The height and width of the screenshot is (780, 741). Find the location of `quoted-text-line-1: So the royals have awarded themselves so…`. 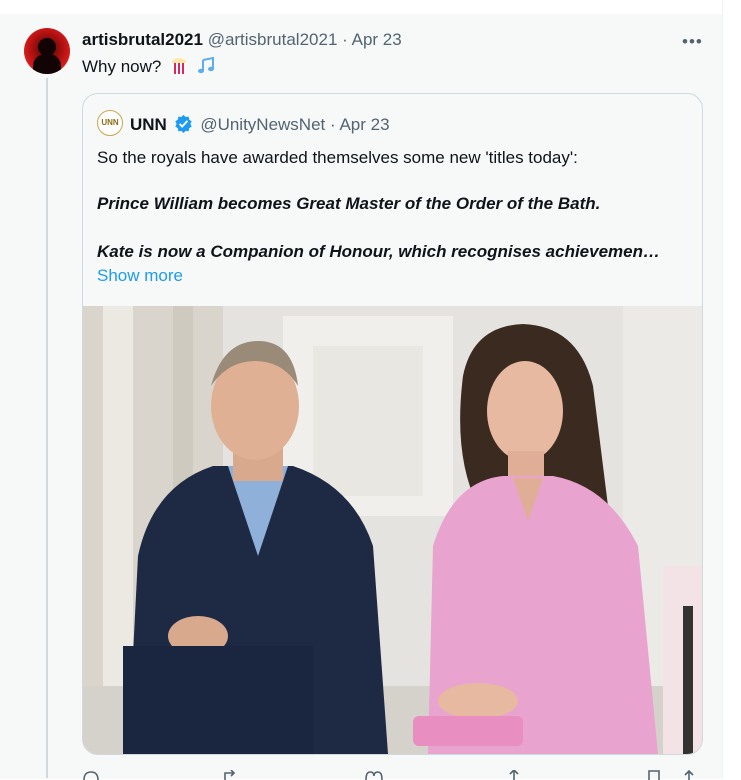

quoted-text-line-1: So the royals have awarded themselves so… is located at coordinates (337, 157).